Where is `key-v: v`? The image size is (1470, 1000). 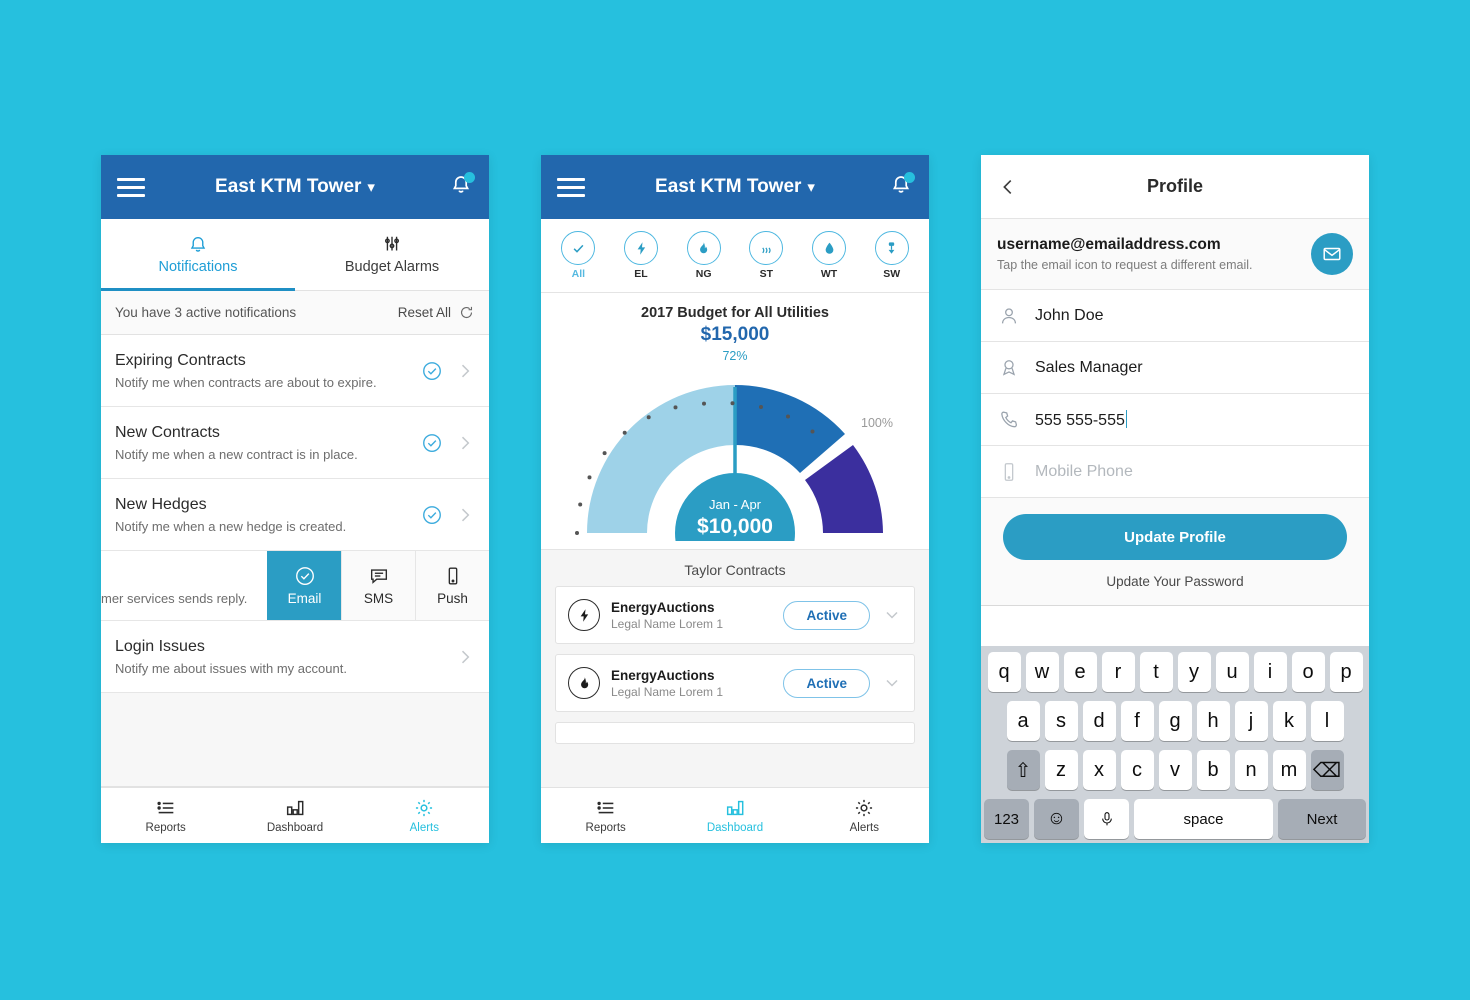
key-v: v is located at coordinates (1175, 770).